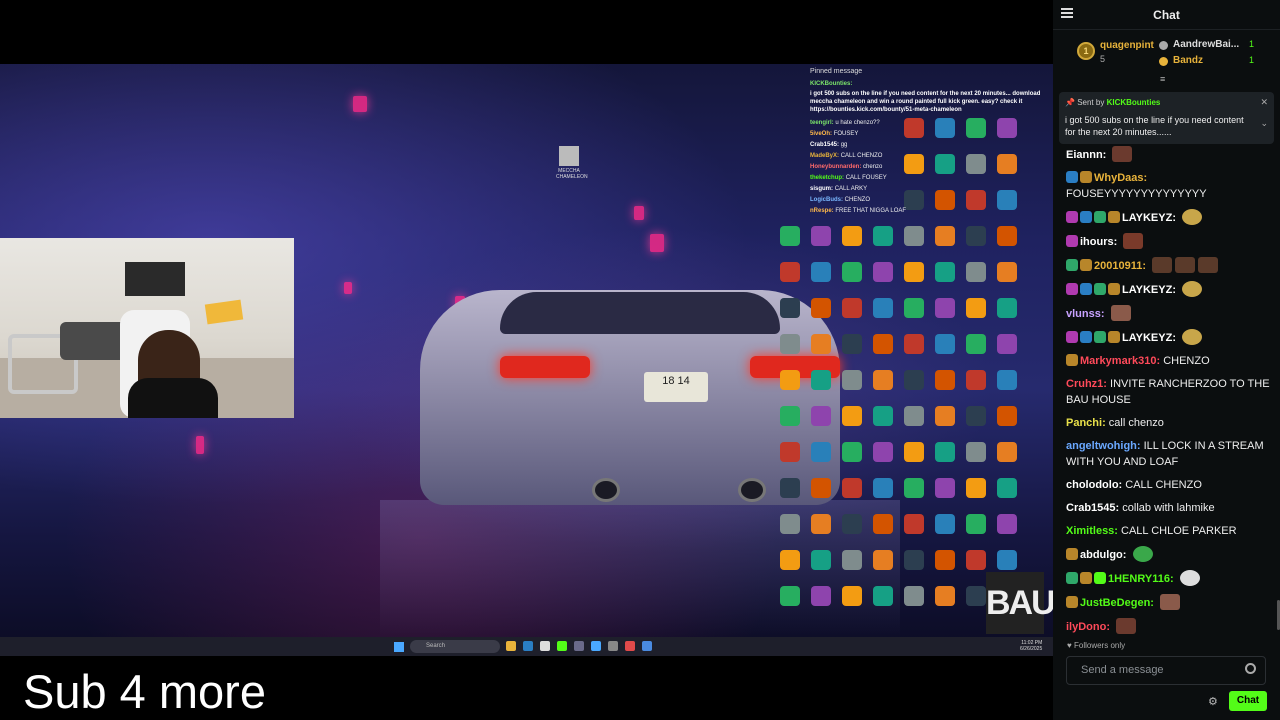 This screenshot has height=720, width=1280. I want to click on chat-username: cholodolo:, so click(1094, 485).